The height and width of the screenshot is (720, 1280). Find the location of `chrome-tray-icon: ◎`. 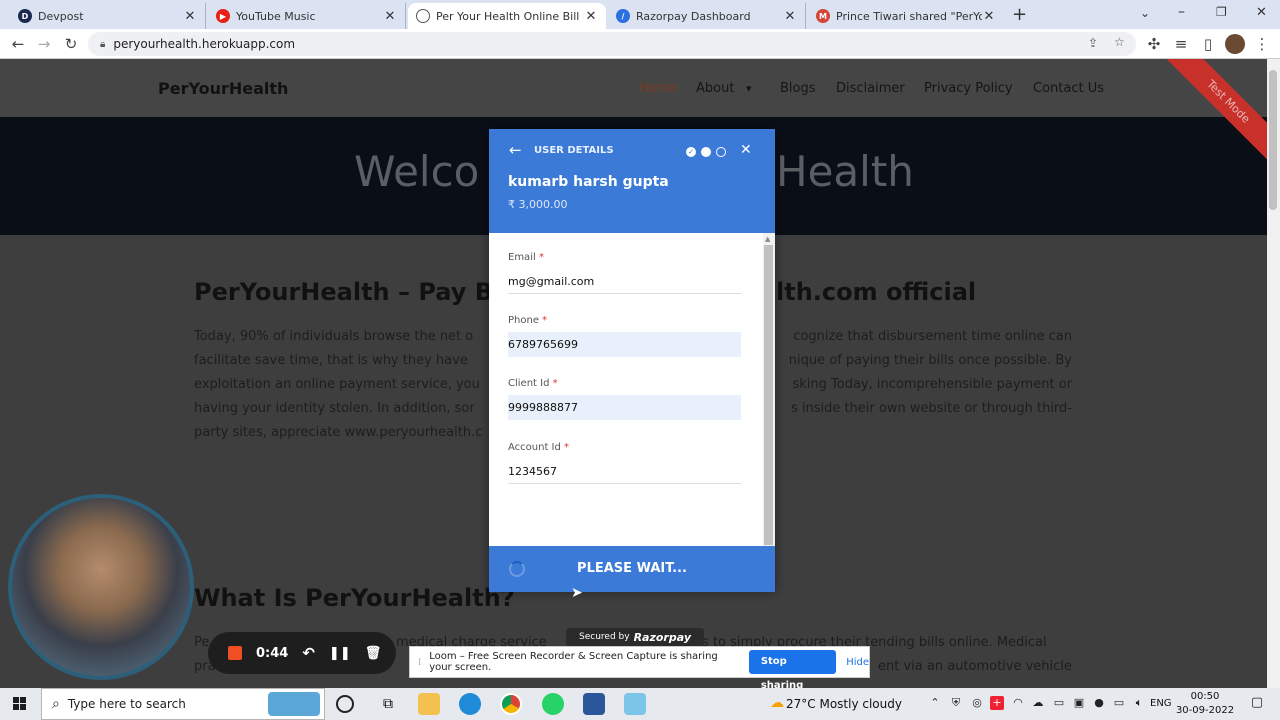

chrome-tray-icon: ◎ is located at coordinates (977, 703).